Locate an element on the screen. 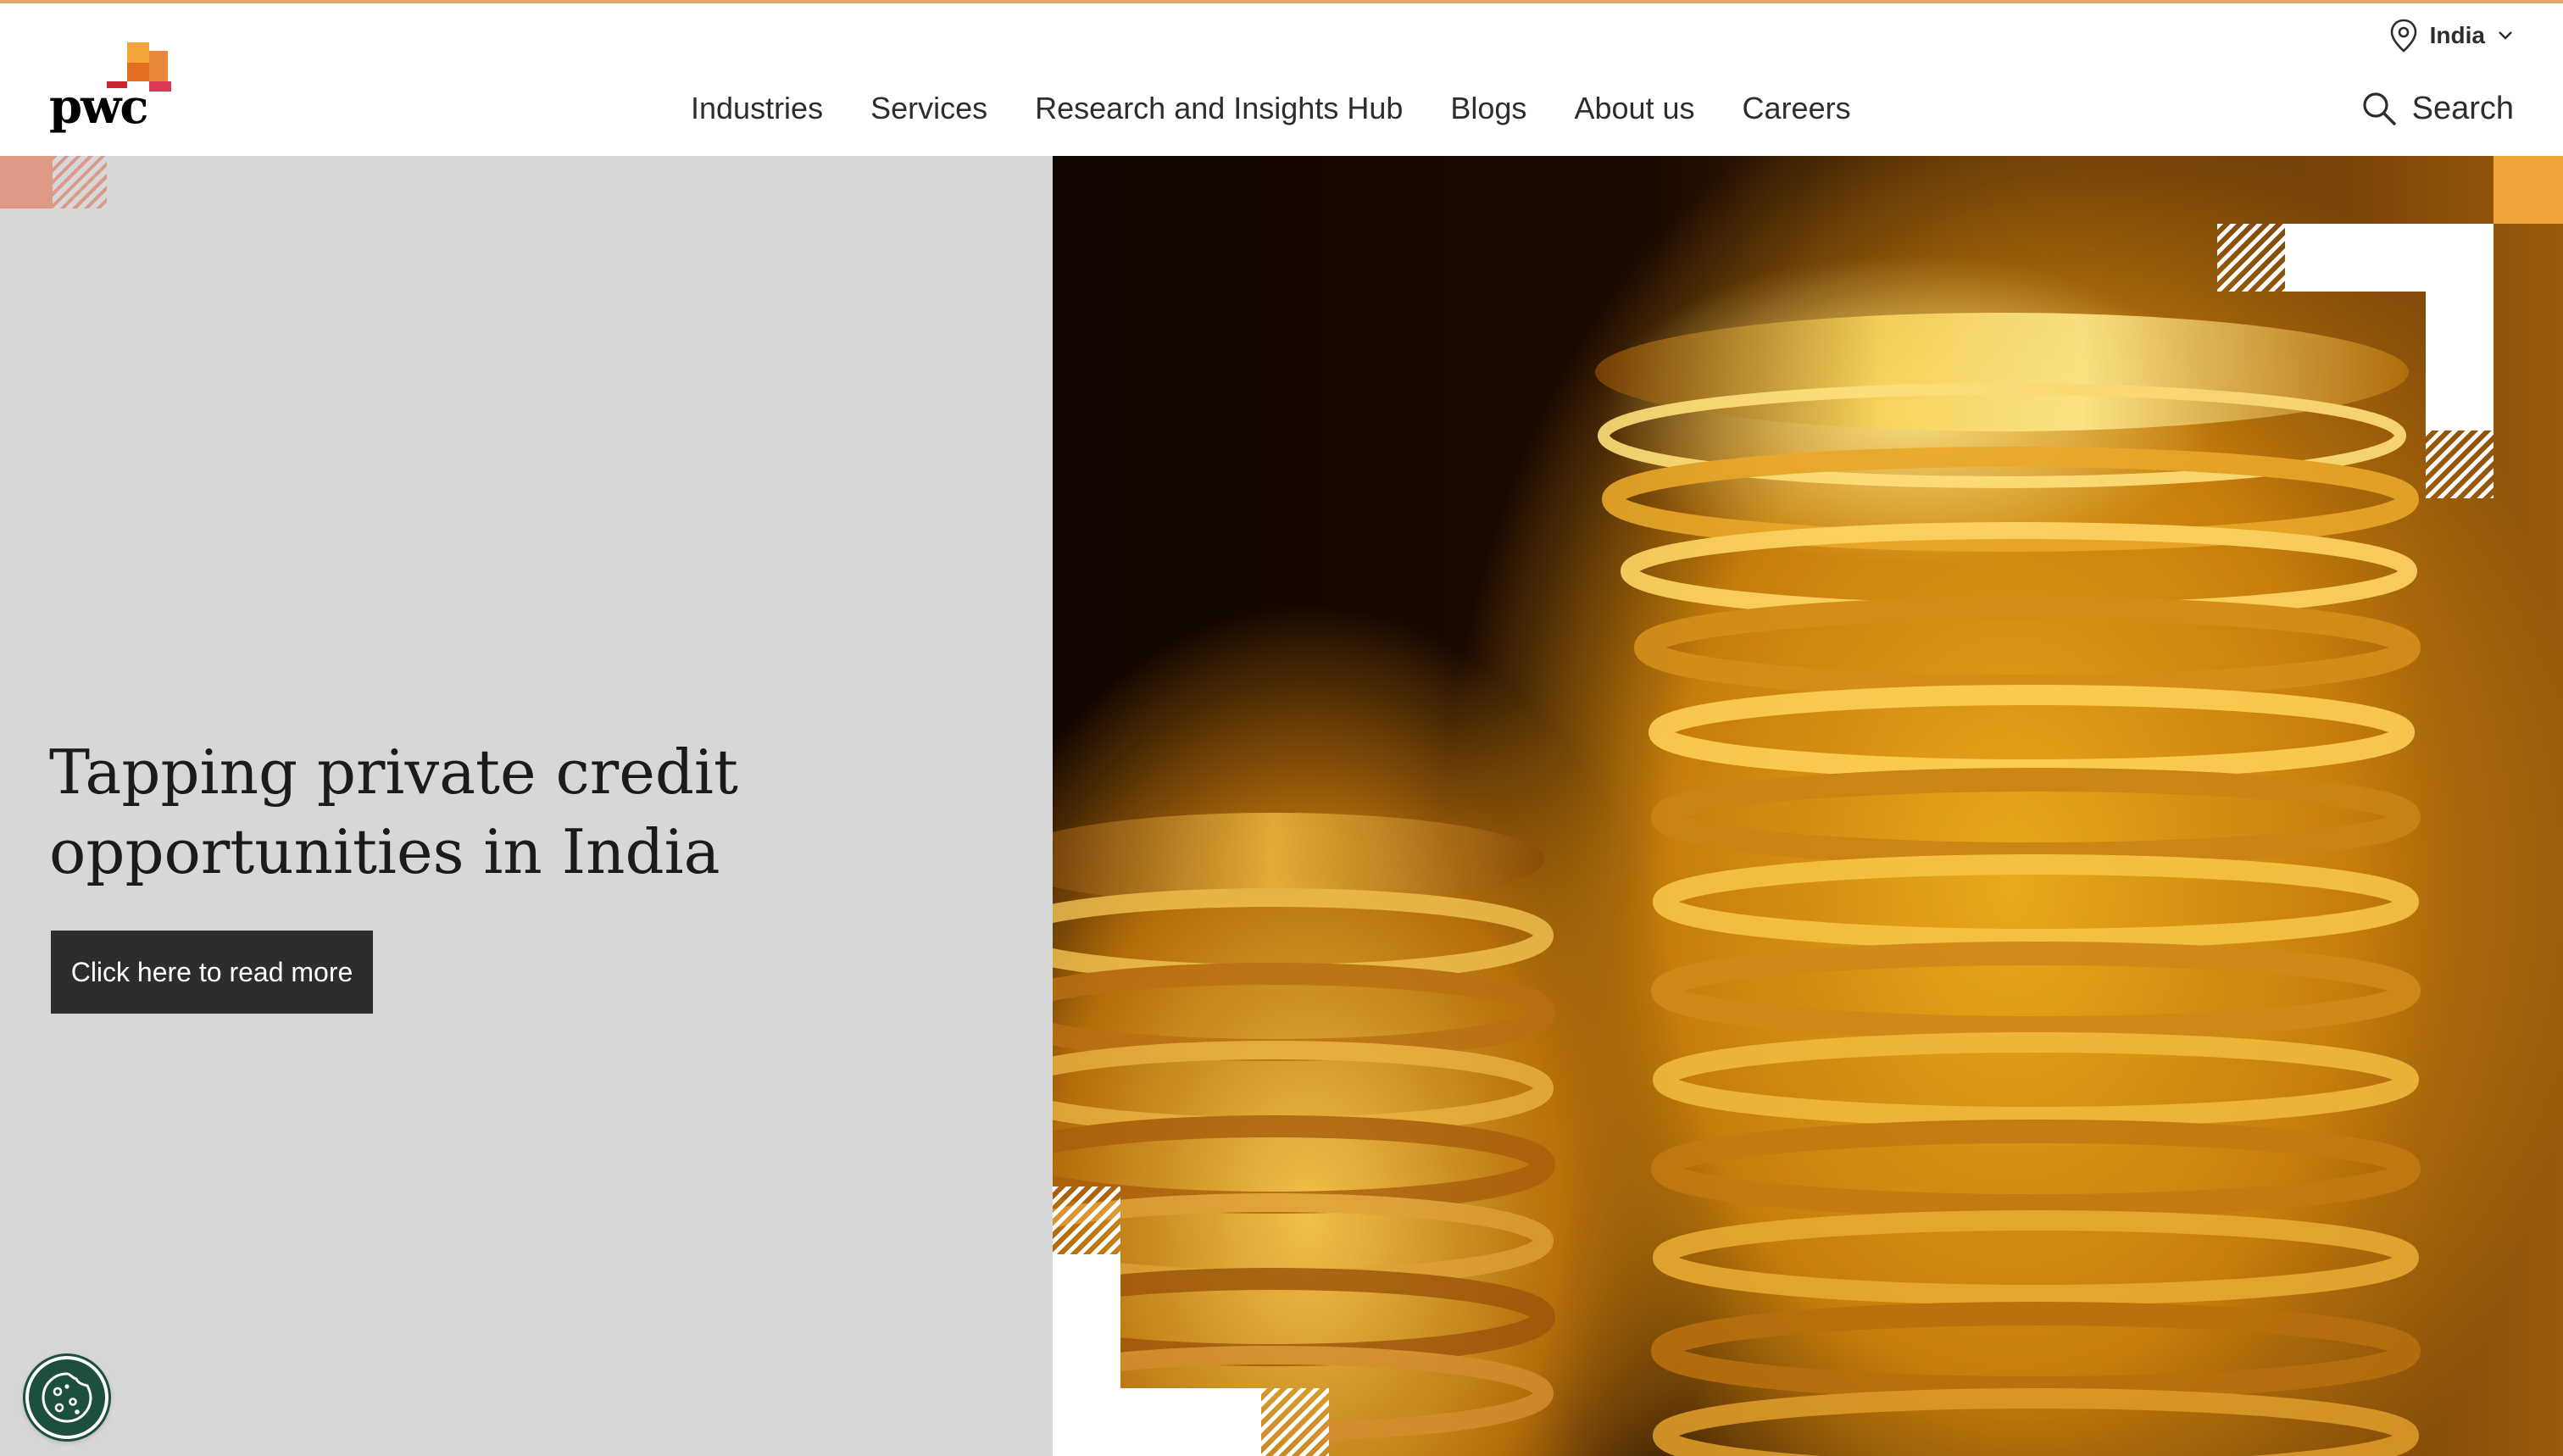 This screenshot has height=1456, width=2563. nav-careers: Careers is located at coordinates (1797, 108).